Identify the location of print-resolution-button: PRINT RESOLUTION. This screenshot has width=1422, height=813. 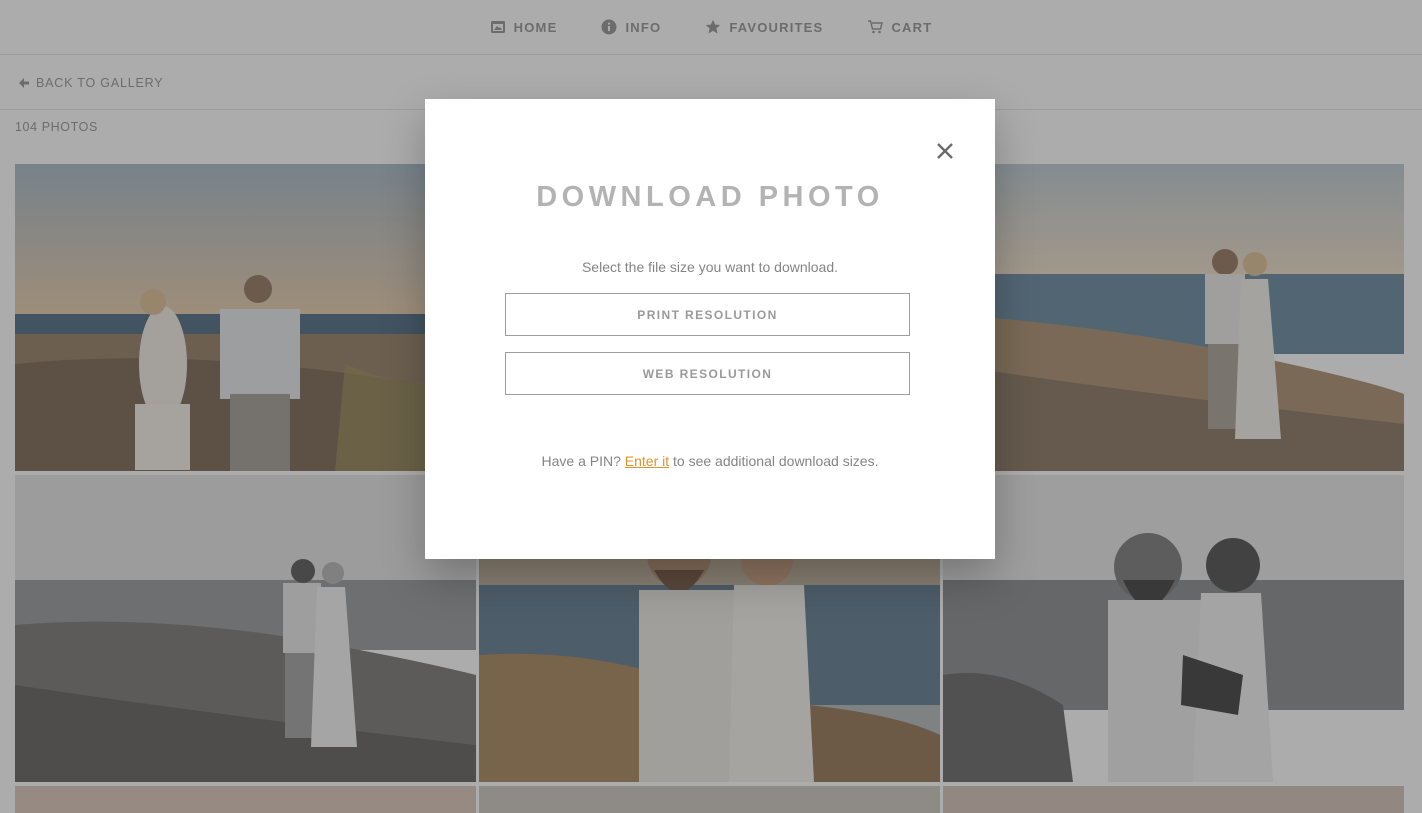
(707, 314).